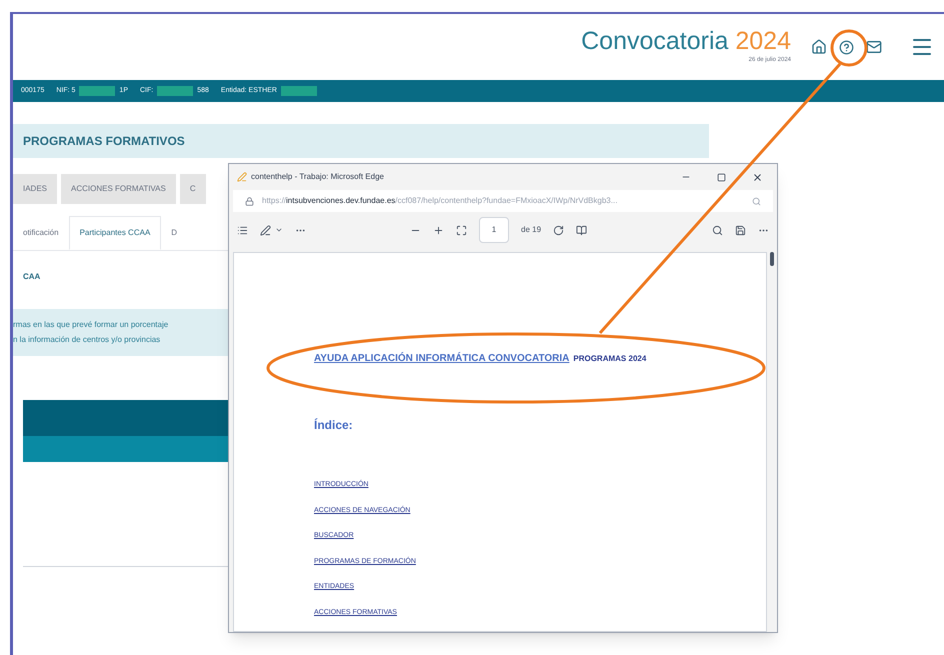  Describe the element at coordinates (334, 425) in the screenshot. I see `index-heading: Índice:` at that location.